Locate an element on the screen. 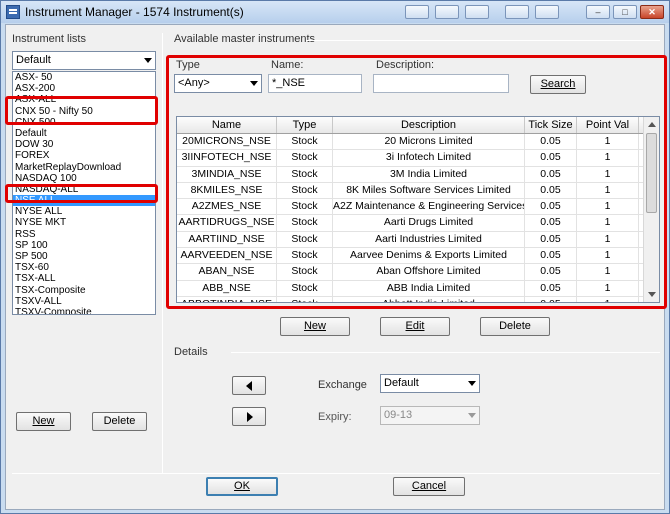  list-item: FOREX is located at coordinates (84, 155).